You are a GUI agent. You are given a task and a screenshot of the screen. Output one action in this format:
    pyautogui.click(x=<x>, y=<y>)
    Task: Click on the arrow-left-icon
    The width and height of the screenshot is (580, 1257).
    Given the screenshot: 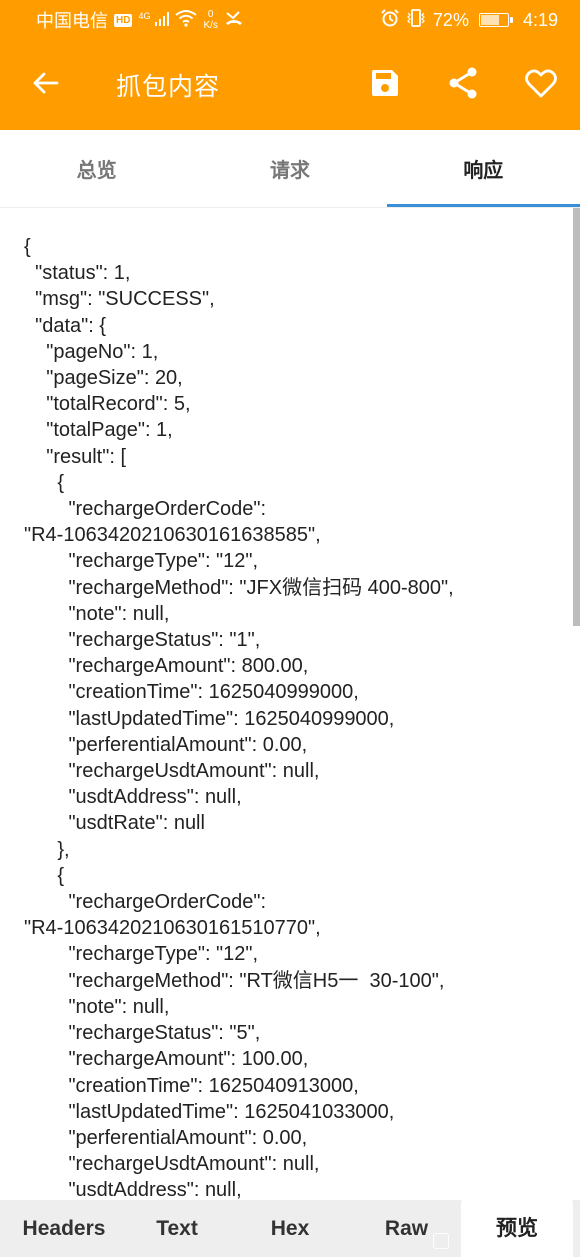 What is the action you would take?
    pyautogui.click(x=45, y=85)
    